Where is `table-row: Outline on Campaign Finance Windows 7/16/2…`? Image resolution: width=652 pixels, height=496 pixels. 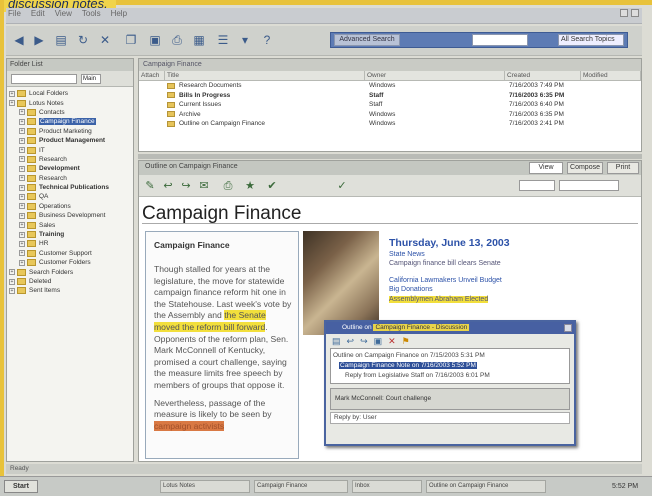 table-row: Outline on Campaign Finance Windows 7/16/2… is located at coordinates (390, 124).